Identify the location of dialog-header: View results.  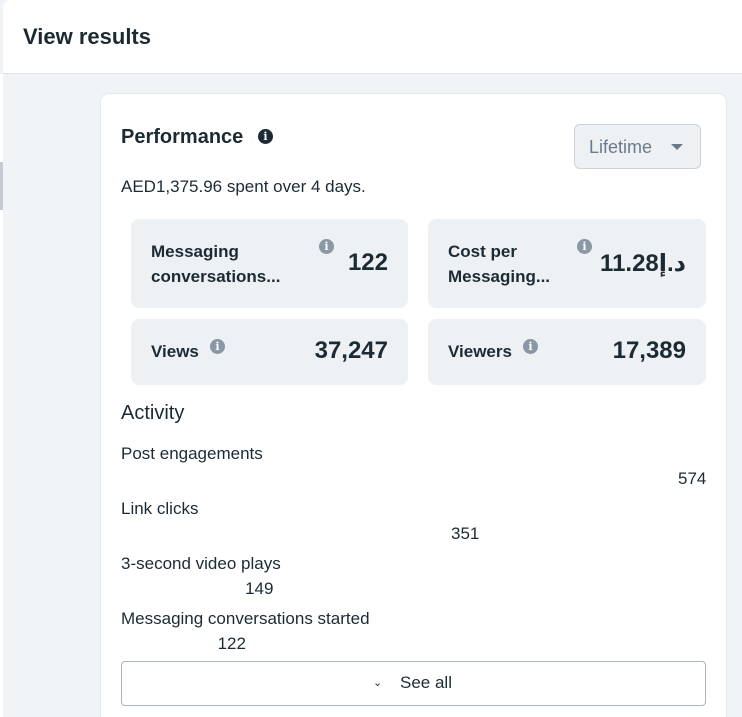
(372, 37).